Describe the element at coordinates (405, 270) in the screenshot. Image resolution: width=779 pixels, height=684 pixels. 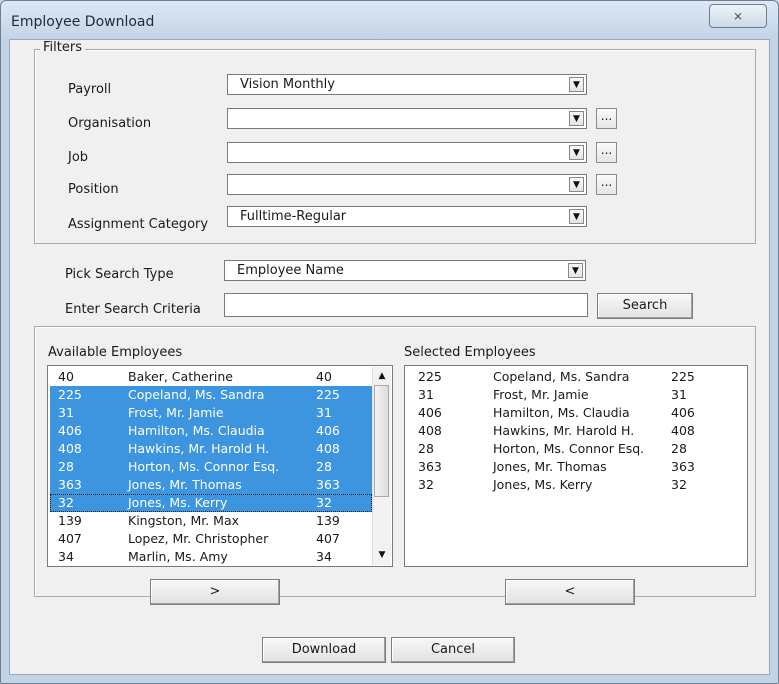
I see `search-type-combo: Employee Name ▼` at that location.